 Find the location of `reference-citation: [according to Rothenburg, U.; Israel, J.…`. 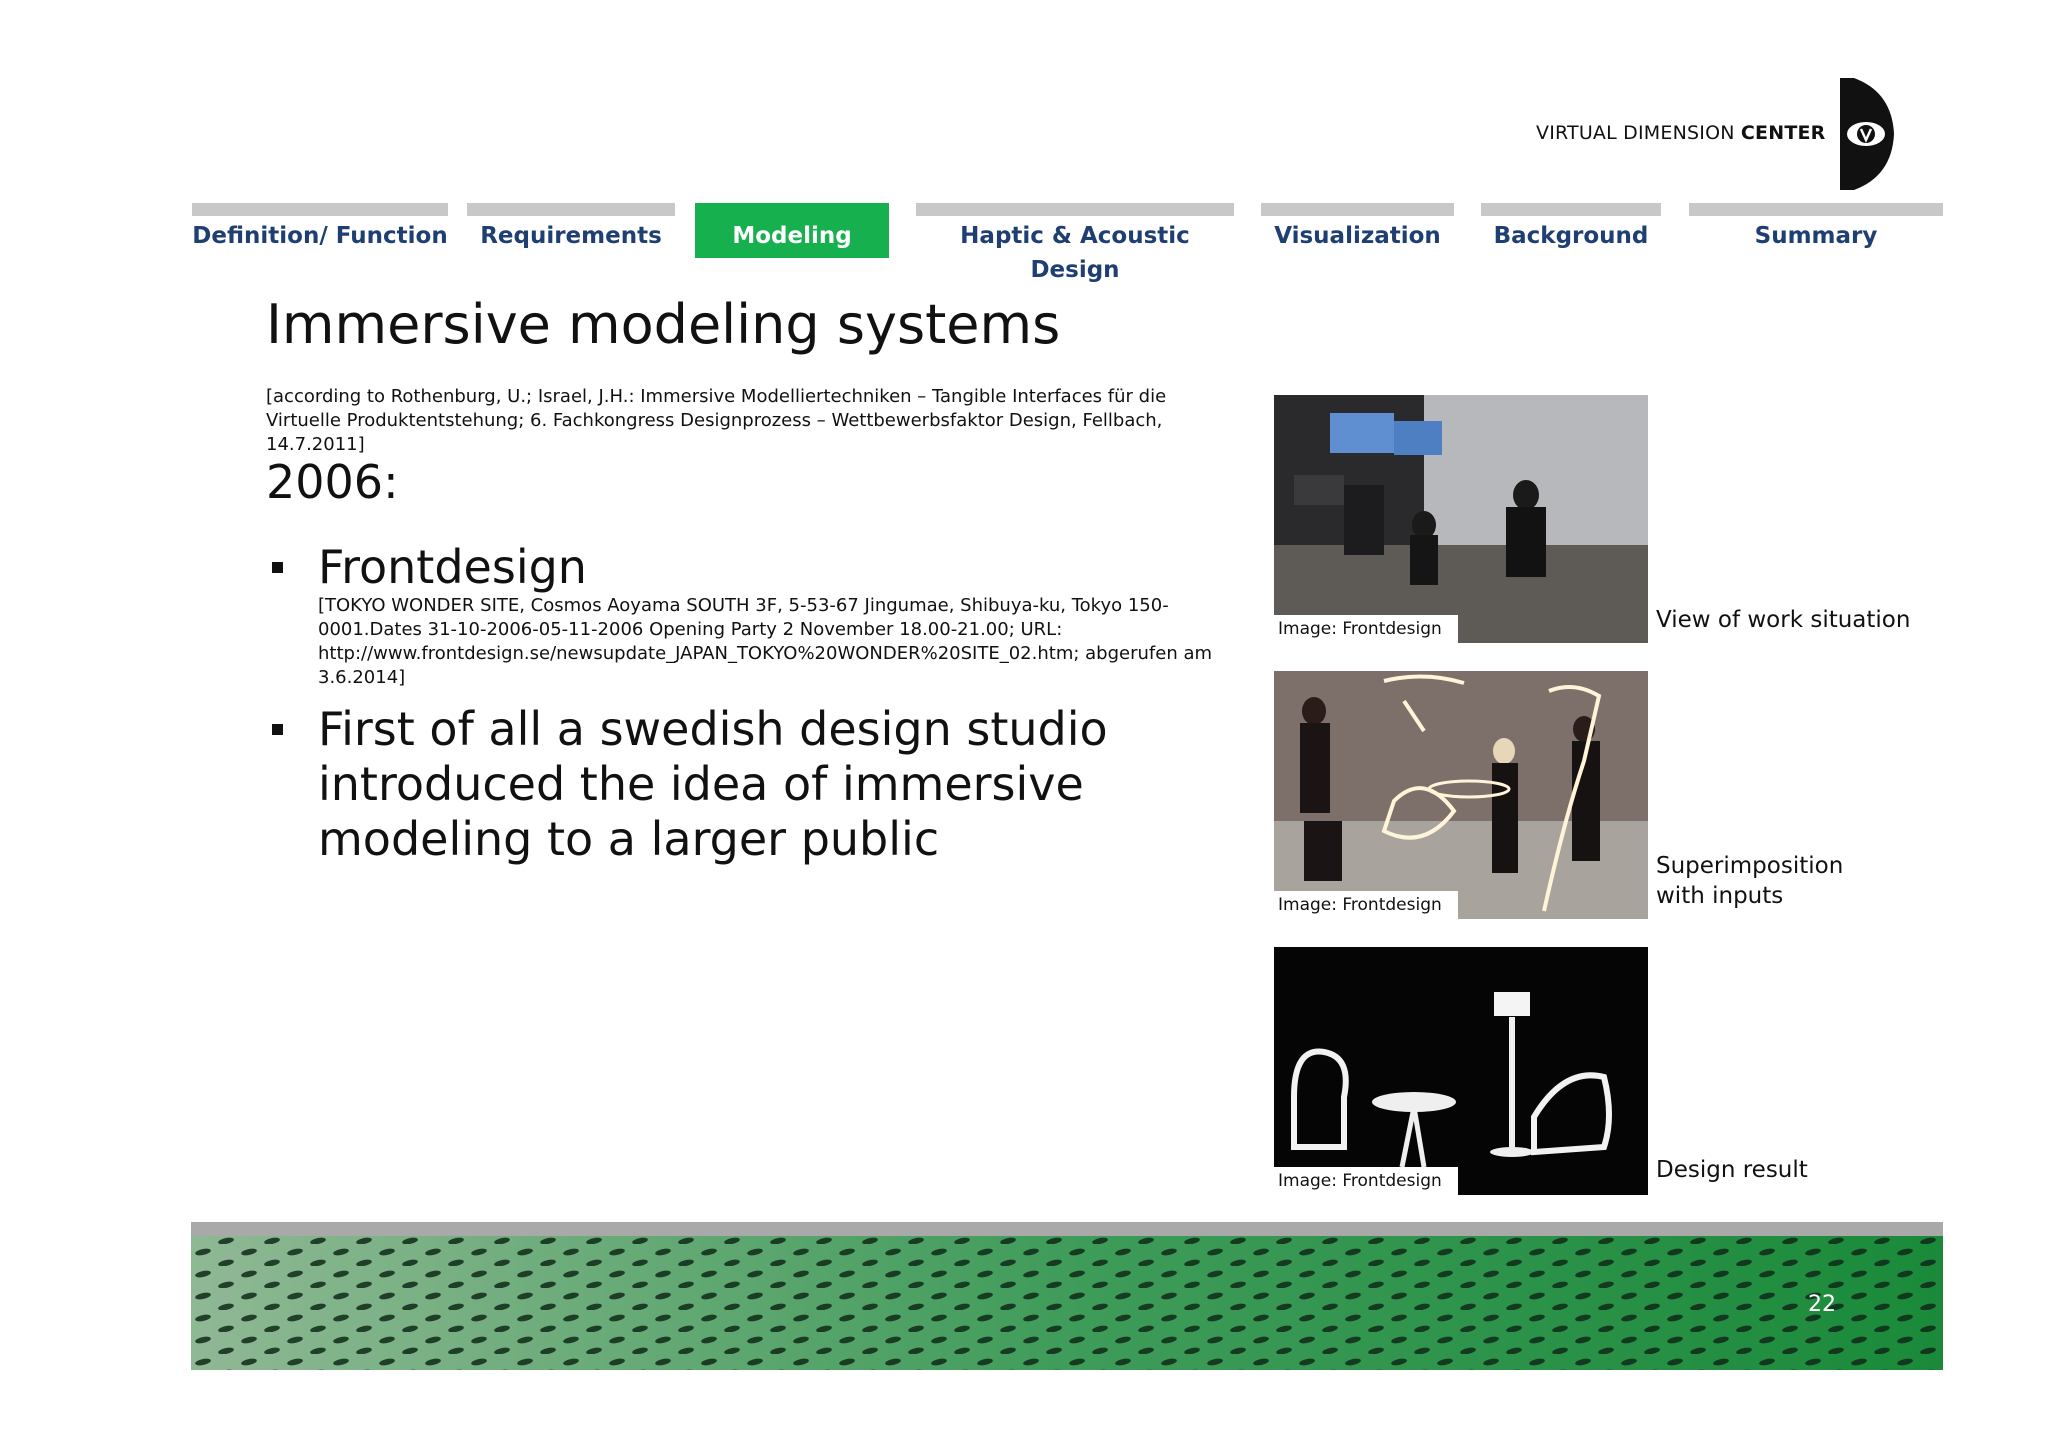

reference-citation: [according to Rothenburg, U.; Israel, J.… is located at coordinates (716, 420).